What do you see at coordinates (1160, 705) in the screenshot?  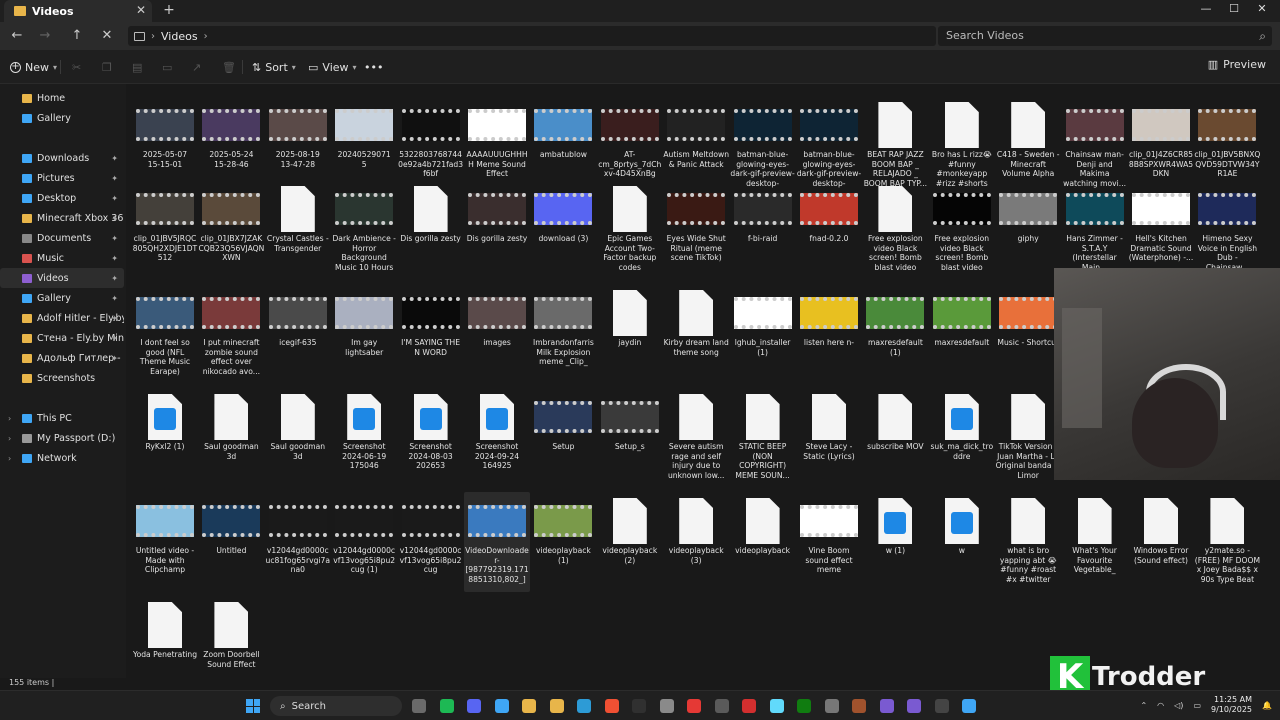 I see `wifi-icon: ◠` at bounding box center [1160, 705].